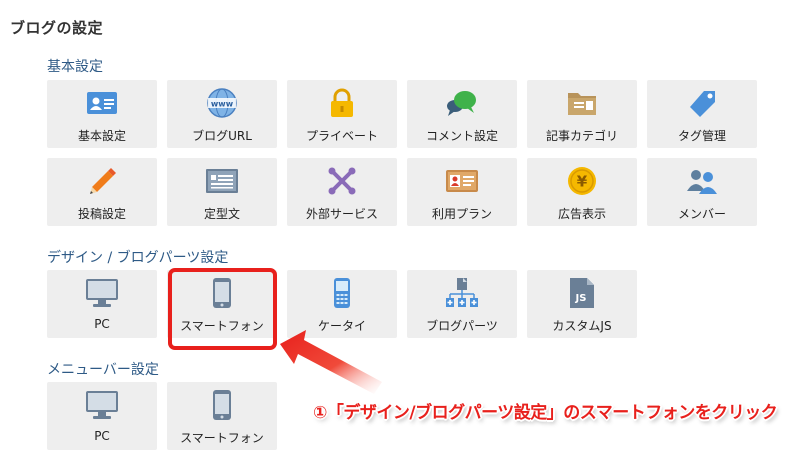 This screenshot has height=466, width=788. What do you see at coordinates (581, 214) in the screenshot?
I see `tile-label: 広告表示` at bounding box center [581, 214].